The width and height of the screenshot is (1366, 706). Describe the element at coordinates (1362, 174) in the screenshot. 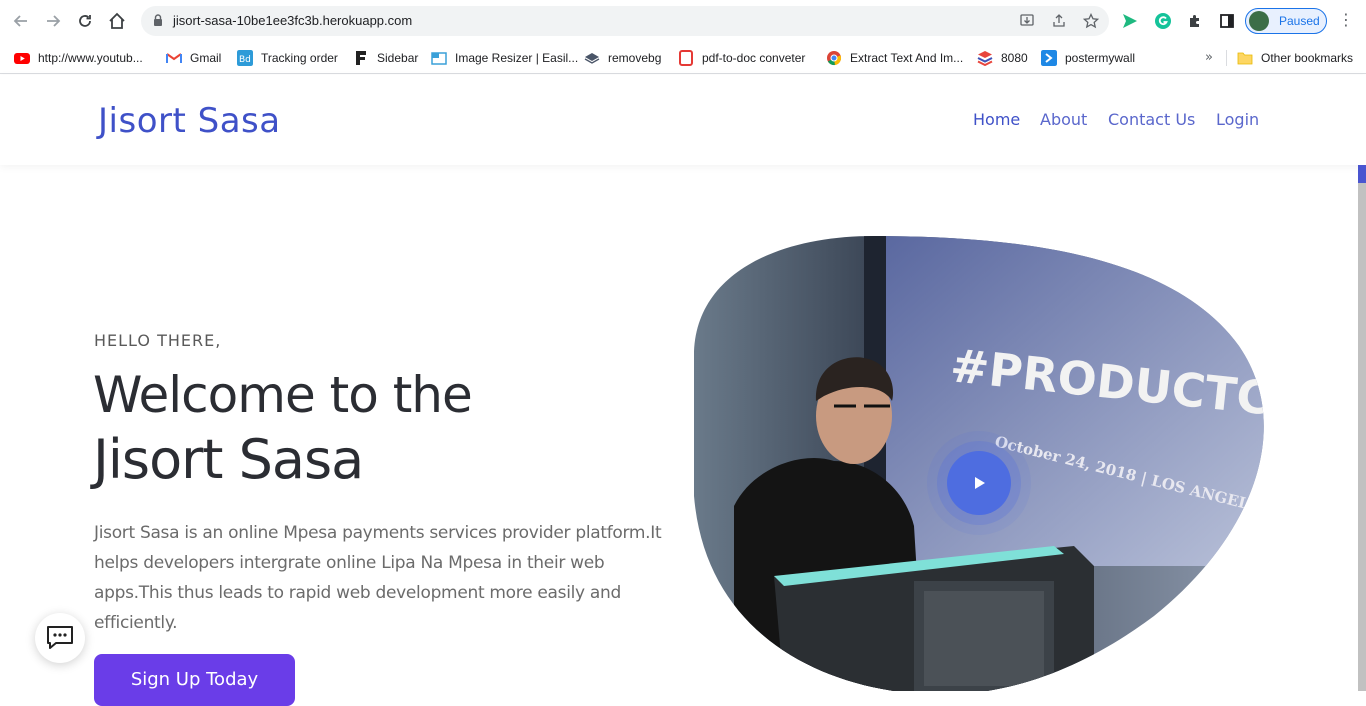

I see `scrollbar-thumb` at that location.